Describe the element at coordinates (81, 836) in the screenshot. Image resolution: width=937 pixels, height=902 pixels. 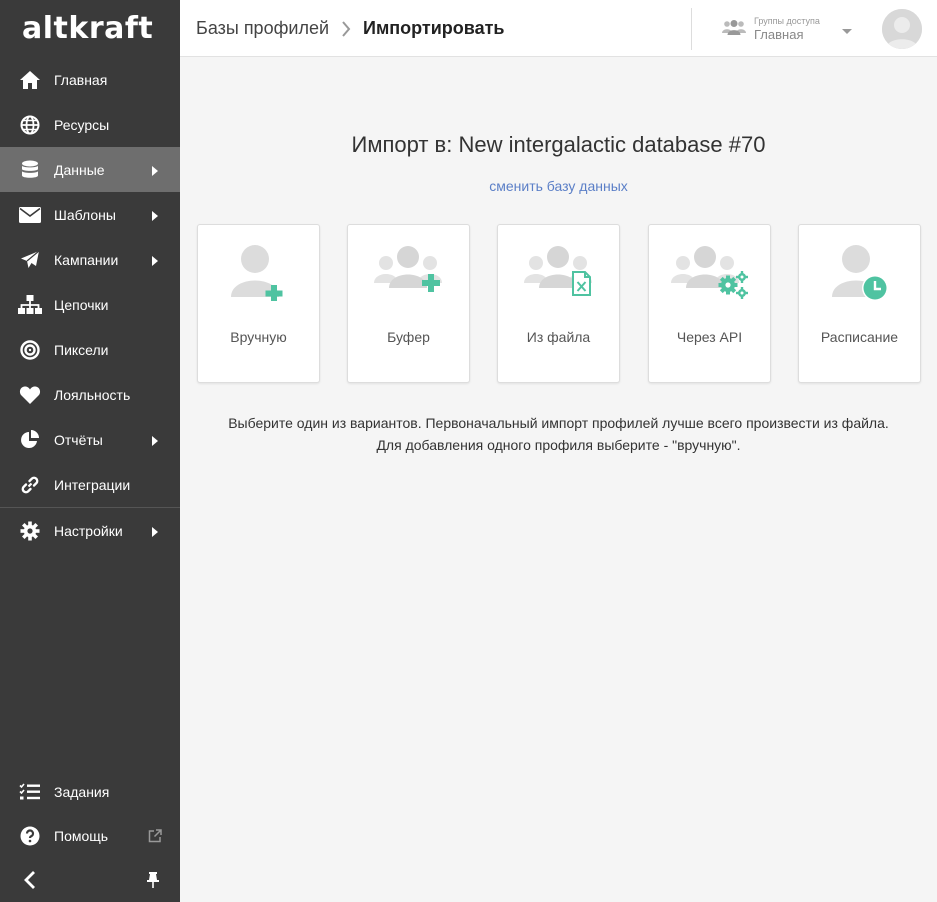
I see `sidebar-item-label: Помощь` at that location.